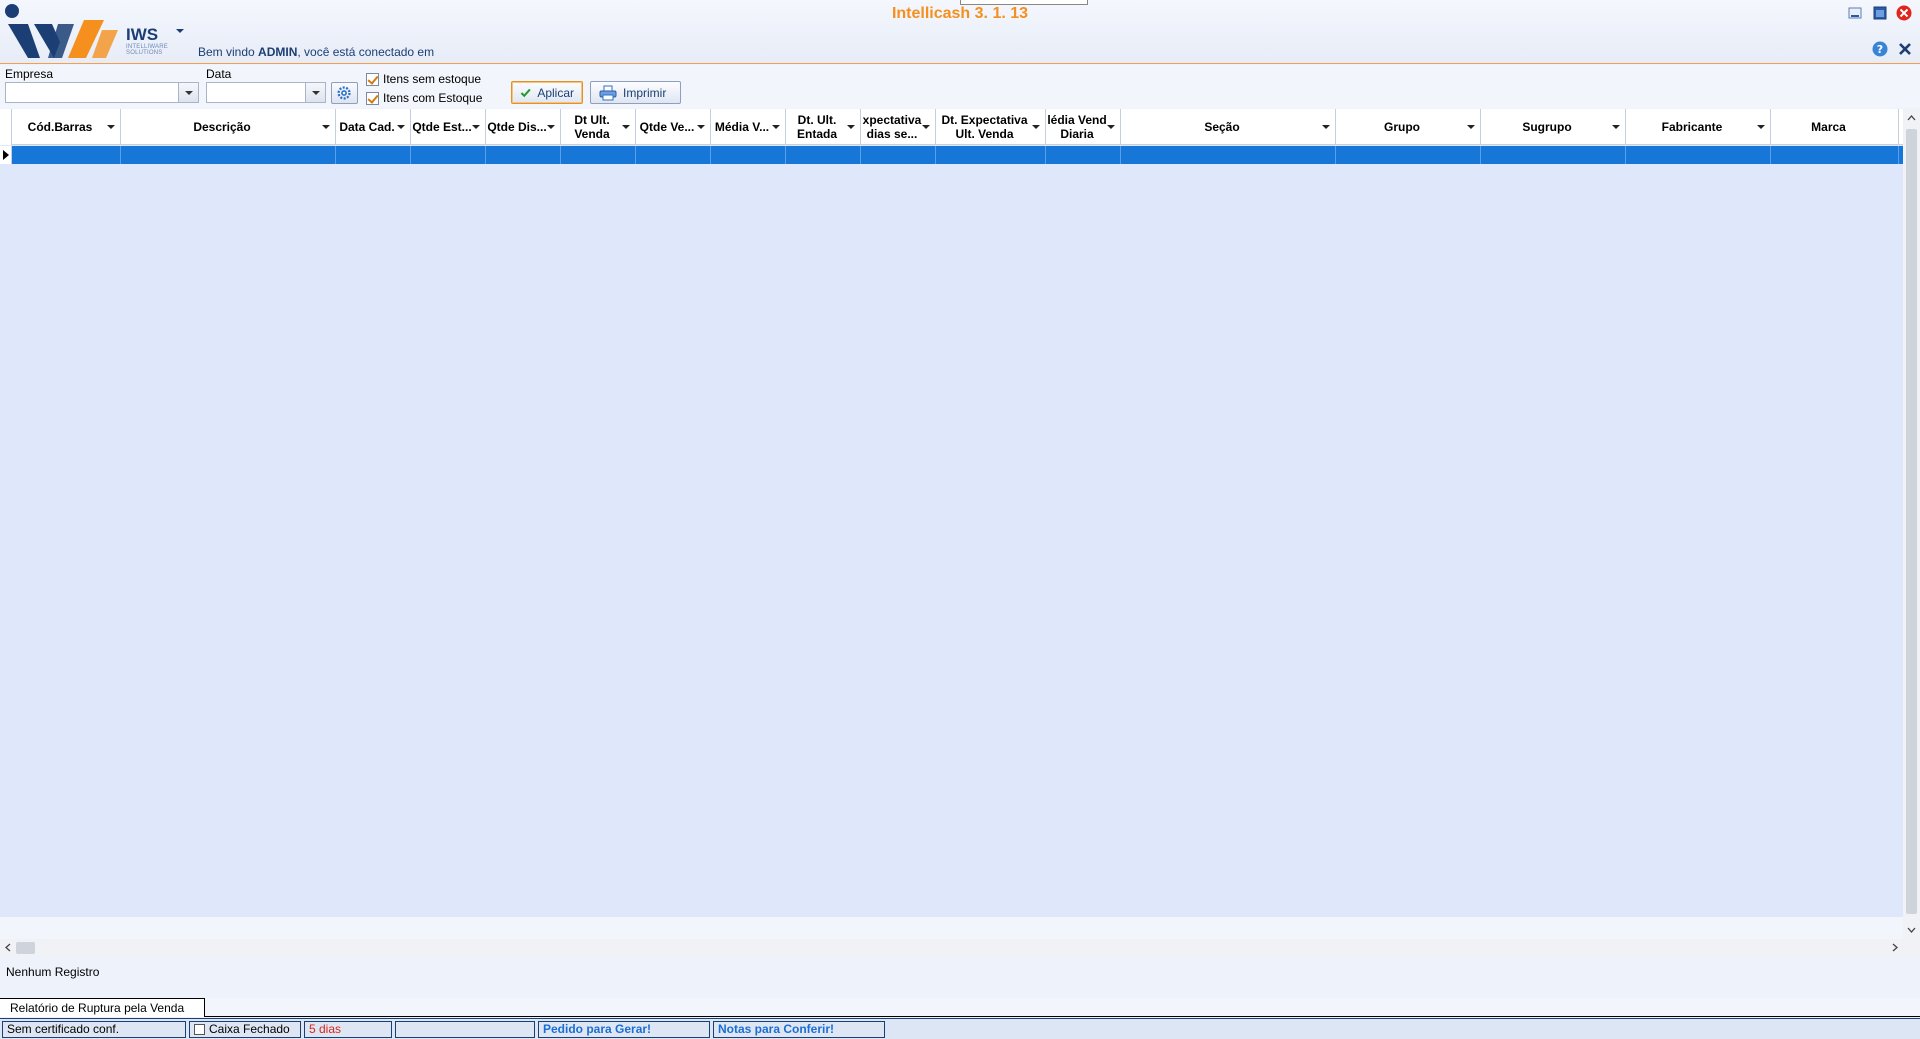 Image resolution: width=1920 pixels, height=1039 pixels. I want to click on column-header-media_vend_diaria: lédia Vend Diaria, so click(1083, 127).